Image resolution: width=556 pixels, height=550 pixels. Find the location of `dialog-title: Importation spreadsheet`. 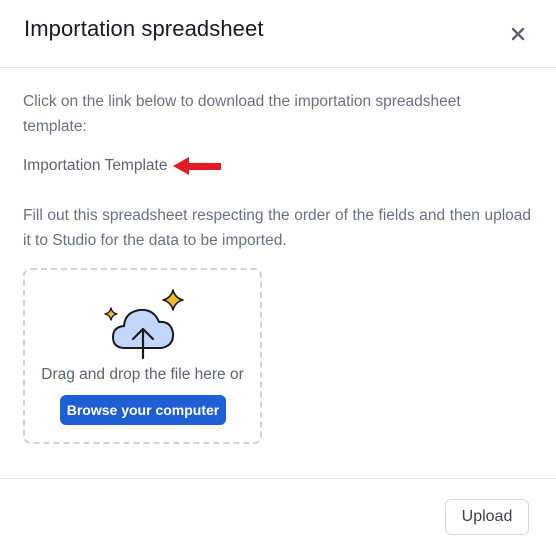

dialog-title: Importation spreadsheet is located at coordinates (144, 28).